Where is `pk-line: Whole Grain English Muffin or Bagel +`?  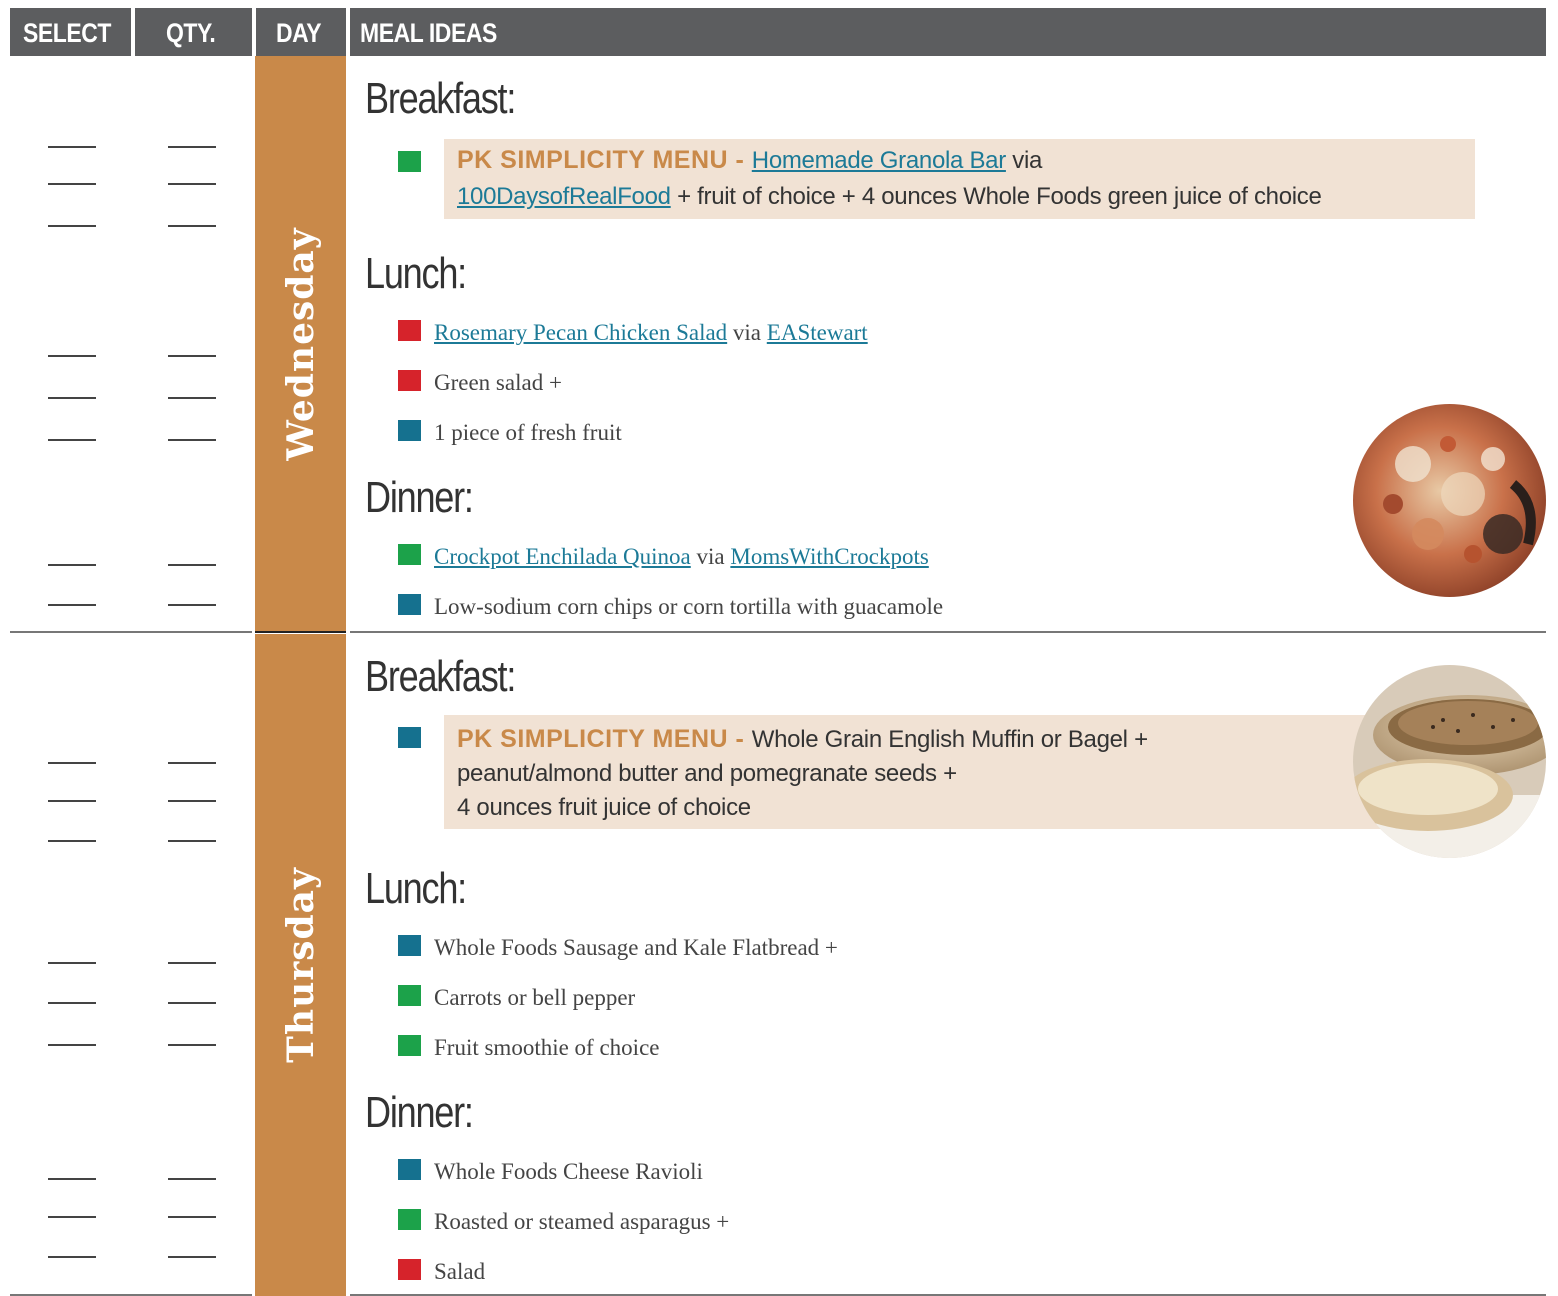 pk-line: Whole Grain English Muffin or Bagel + is located at coordinates (949, 739).